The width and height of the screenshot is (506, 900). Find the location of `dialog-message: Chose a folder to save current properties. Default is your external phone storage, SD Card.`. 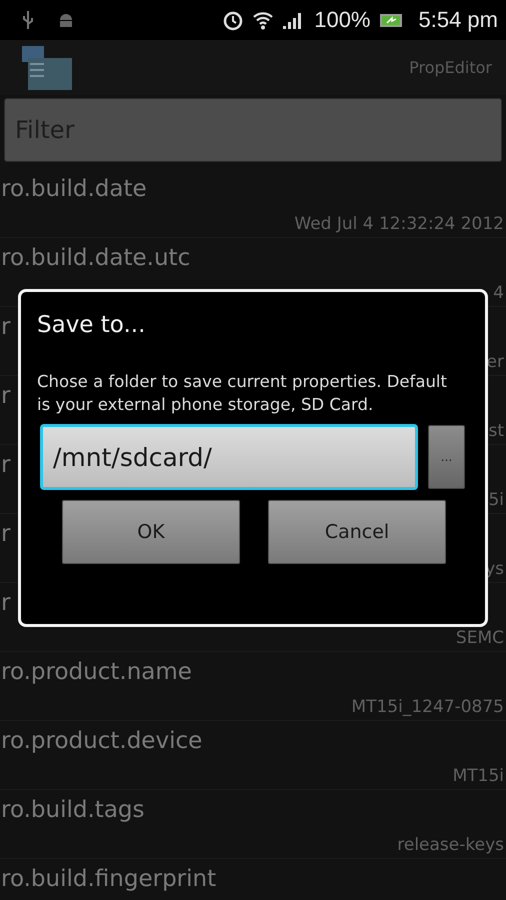

dialog-message: Chose a folder to save current properties. Default is your external phone storage, SD Card. is located at coordinates (242, 393).